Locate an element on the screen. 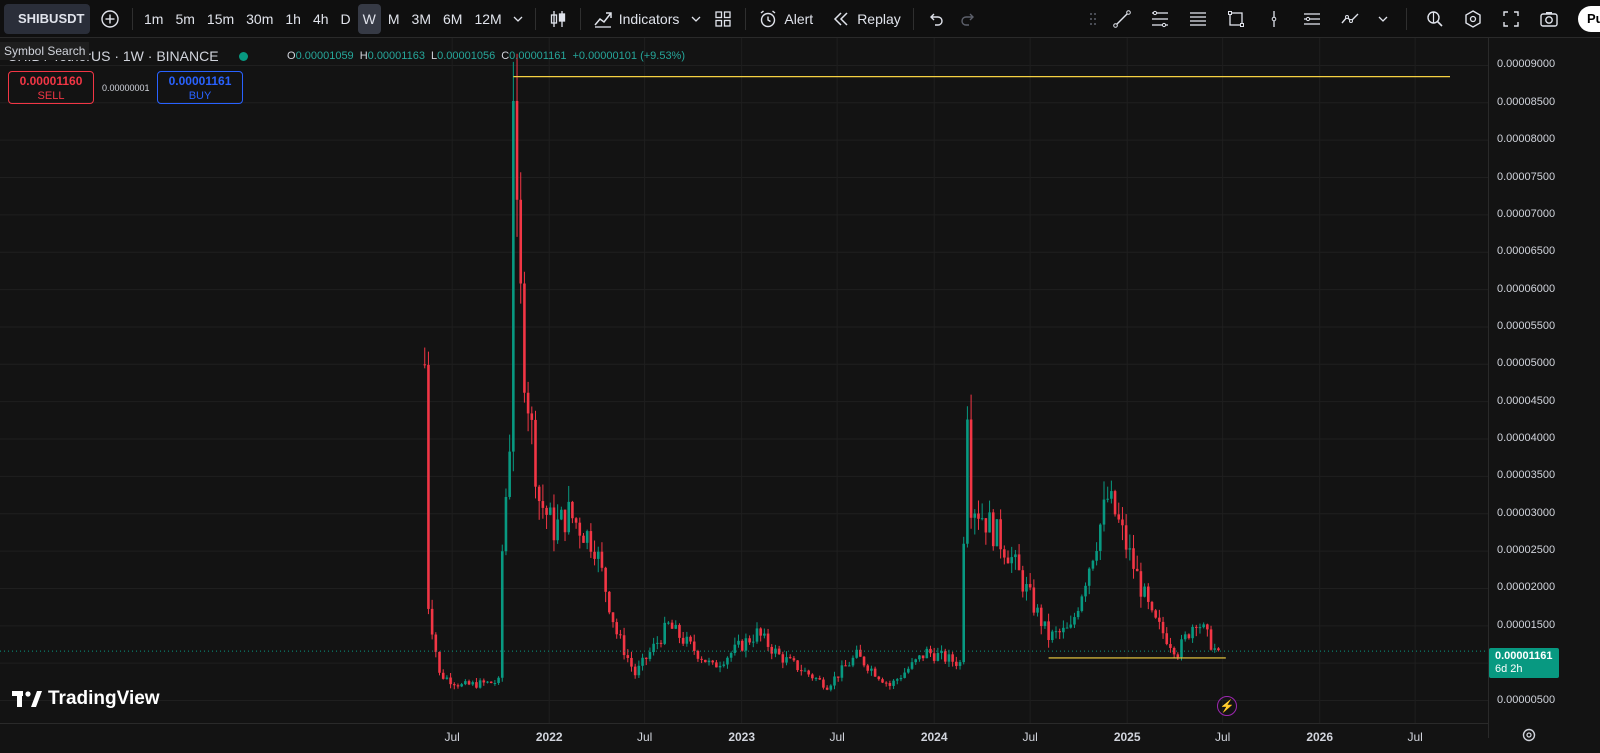 The width and height of the screenshot is (1600, 753). zoom-icon is located at coordinates (1435, 19).